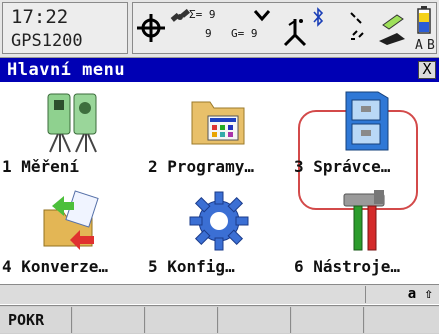 The image size is (439, 334). What do you see at coordinates (431, 45) in the screenshot?
I see `memory-b-label: B` at bounding box center [431, 45].